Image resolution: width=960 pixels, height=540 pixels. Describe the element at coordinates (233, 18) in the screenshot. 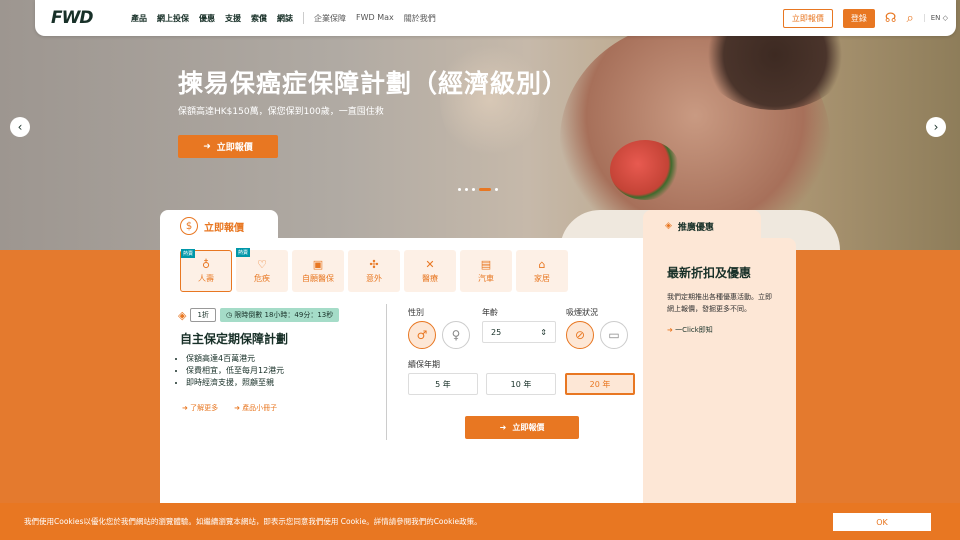

I see `nav-item-support: 支援` at that location.